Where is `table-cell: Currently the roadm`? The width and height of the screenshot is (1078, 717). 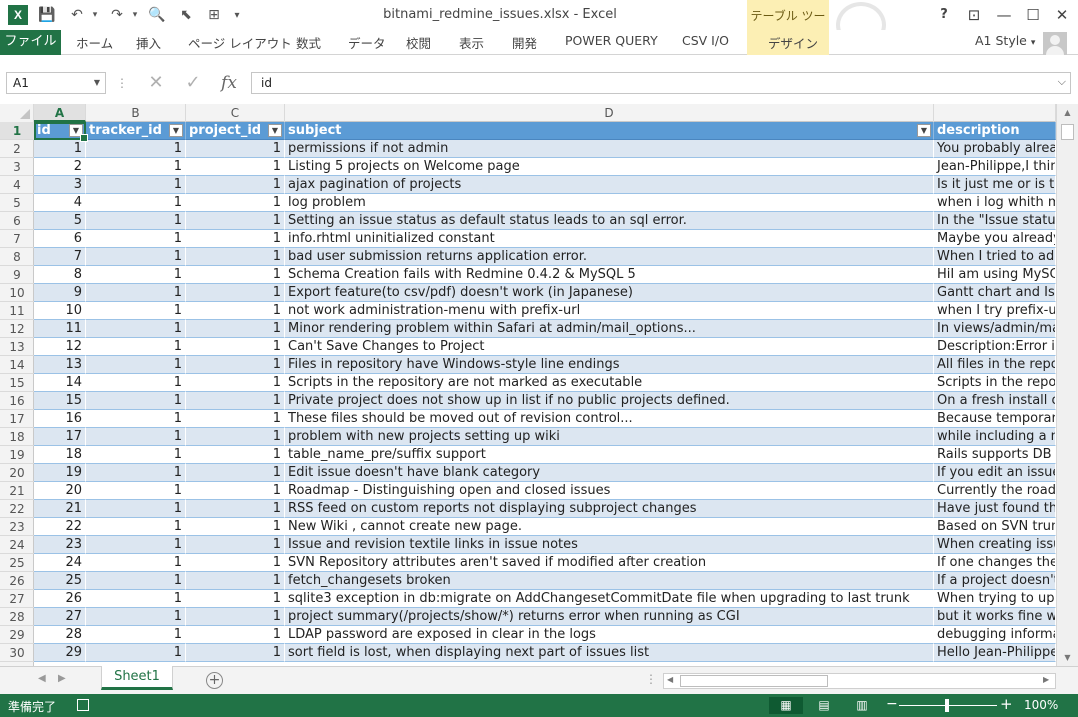
table-cell: Currently the roadm is located at coordinates (995, 491).